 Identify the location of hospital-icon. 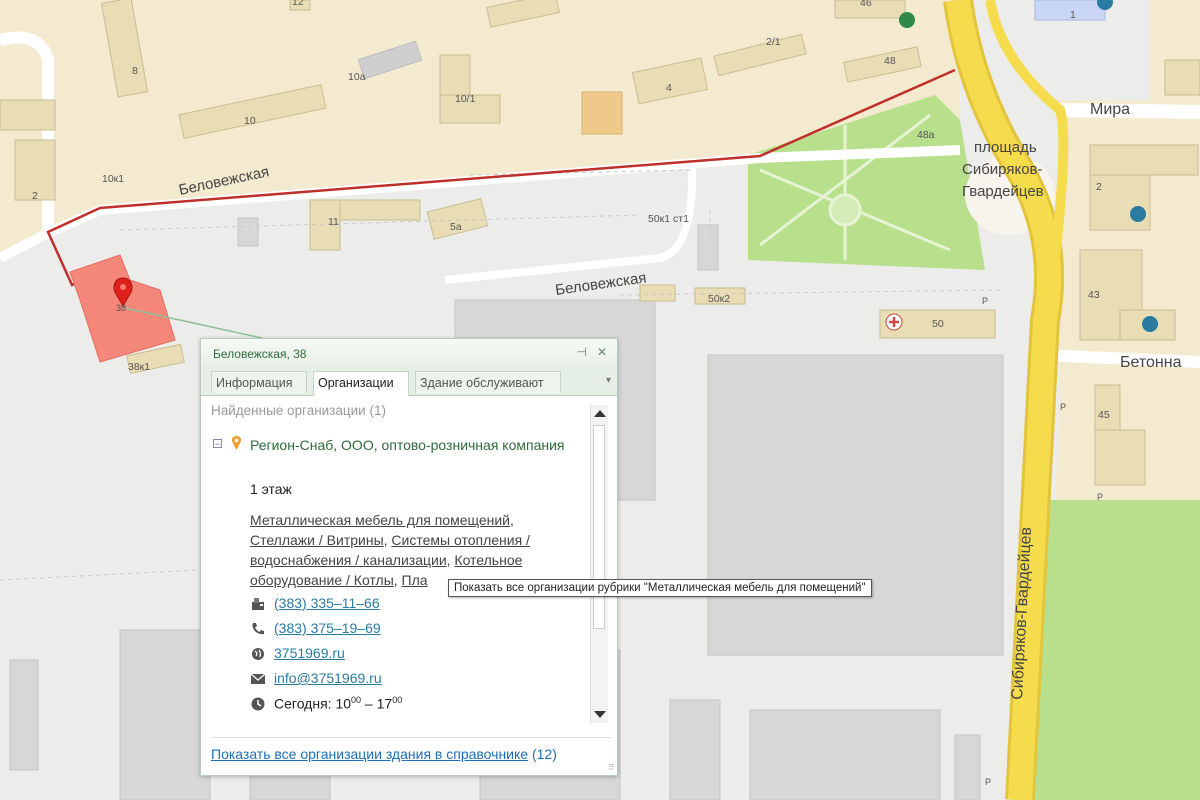
(894, 322).